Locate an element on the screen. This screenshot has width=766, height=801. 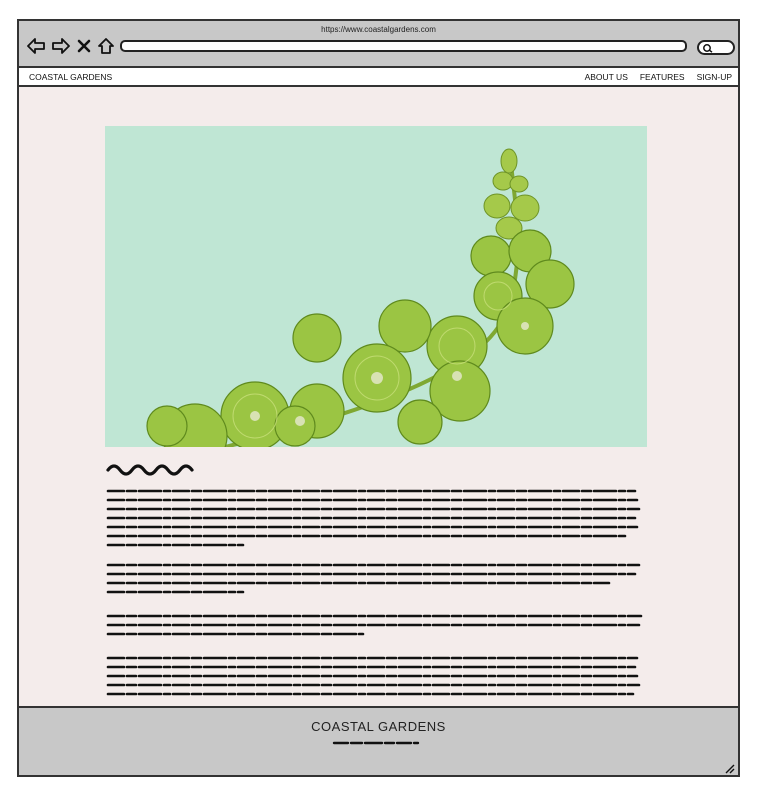
nav-link-features: FEATURES is located at coordinates (662, 77).